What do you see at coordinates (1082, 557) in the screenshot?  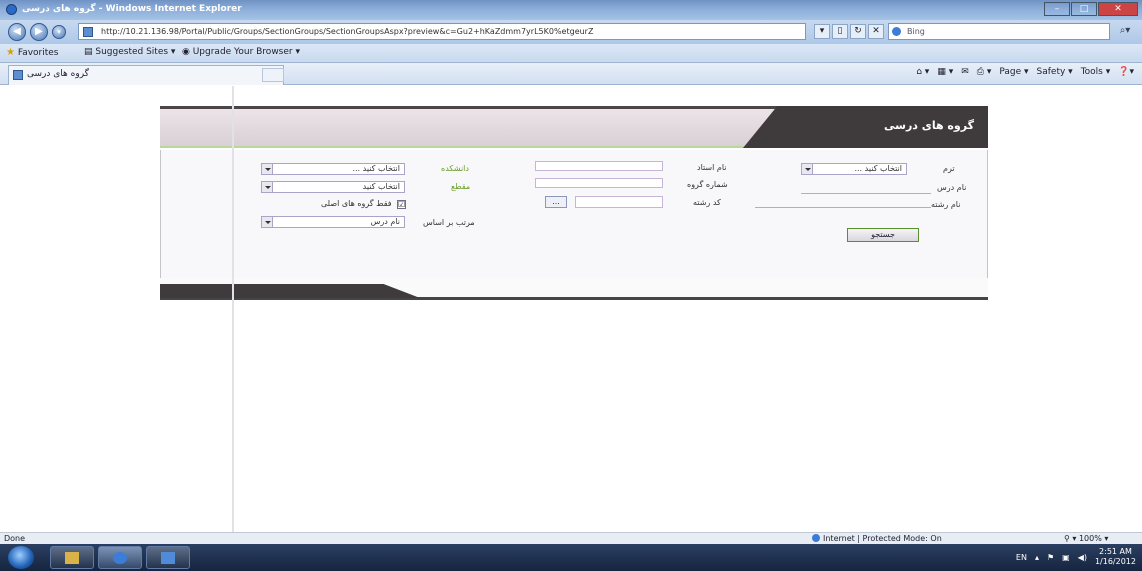 I see `volume-icon: ◀)` at bounding box center [1082, 557].